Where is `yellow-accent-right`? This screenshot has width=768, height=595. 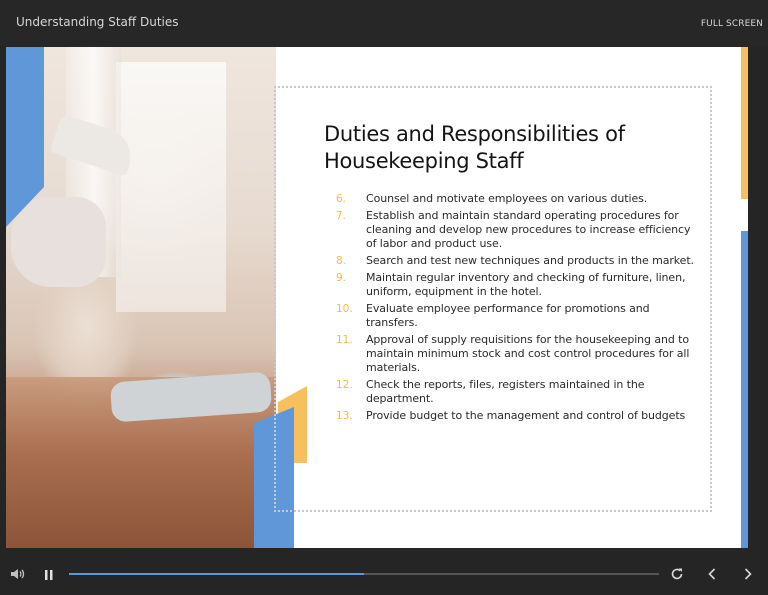
yellow-accent-right is located at coordinates (744, 123).